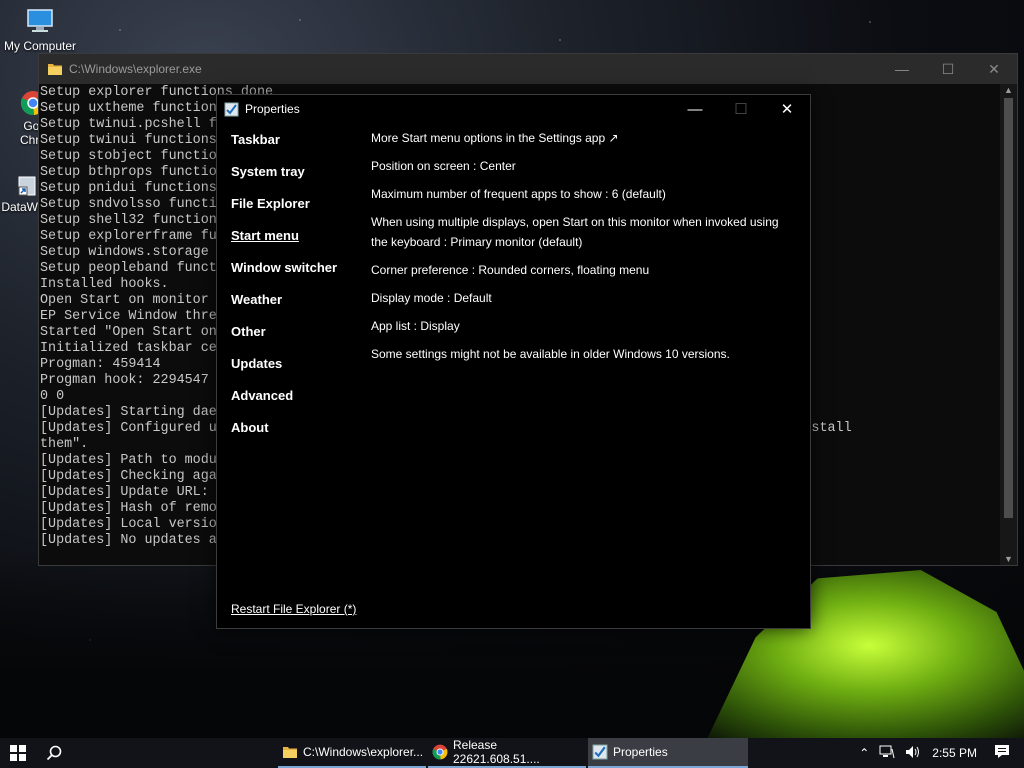  What do you see at coordinates (40, 20) in the screenshot?
I see `computer-icon` at bounding box center [40, 20].